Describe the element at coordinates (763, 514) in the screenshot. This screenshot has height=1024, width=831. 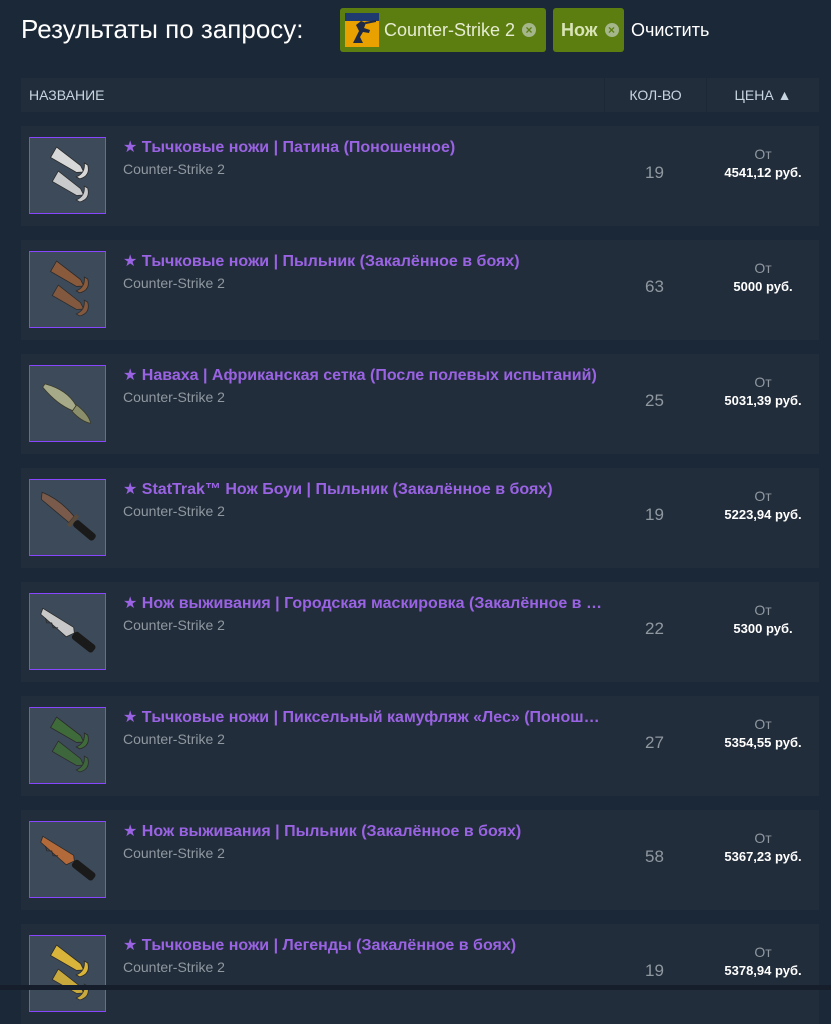
I see `item-price: 5223,94 руб.` at that location.